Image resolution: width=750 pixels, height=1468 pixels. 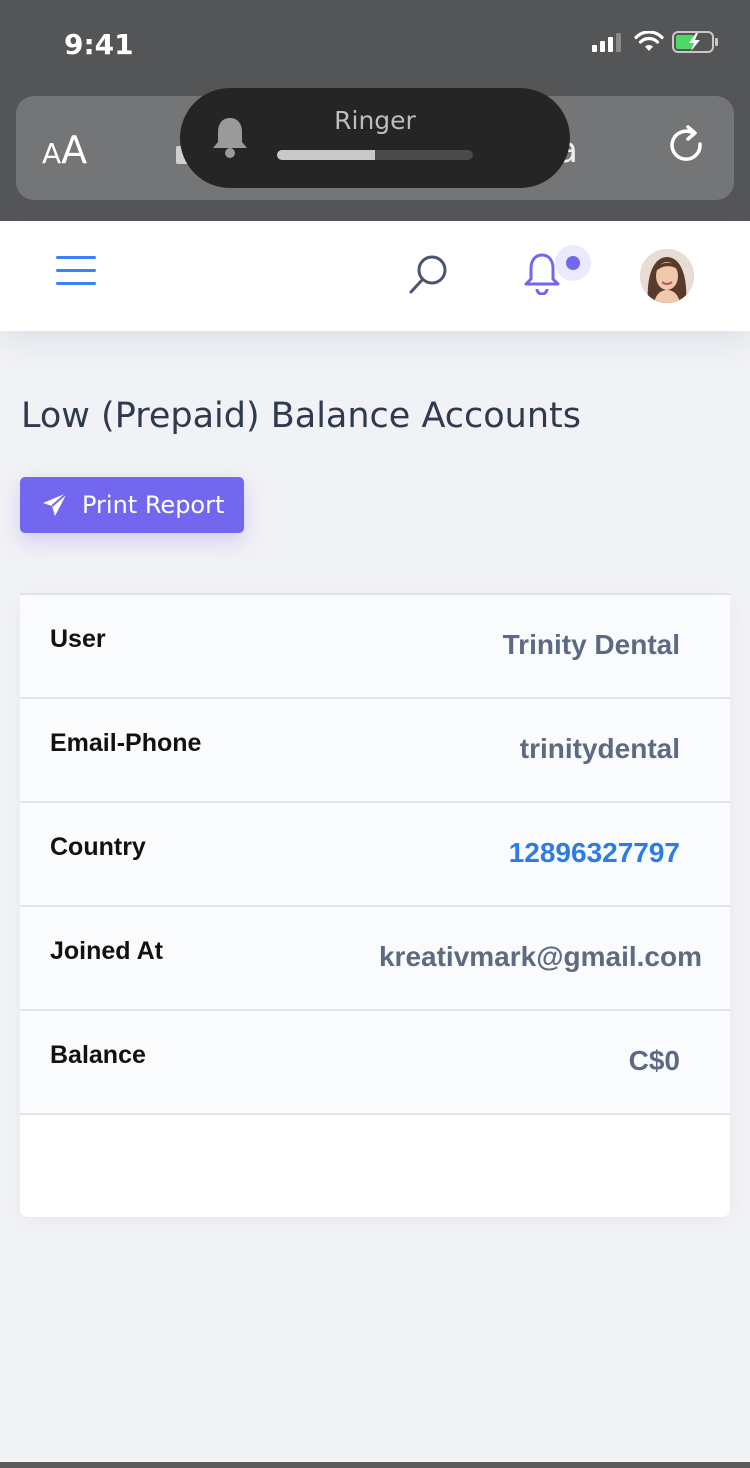 I want to click on page-title: Low (Prepaid) Balance Accounts, so click(x=301, y=416).